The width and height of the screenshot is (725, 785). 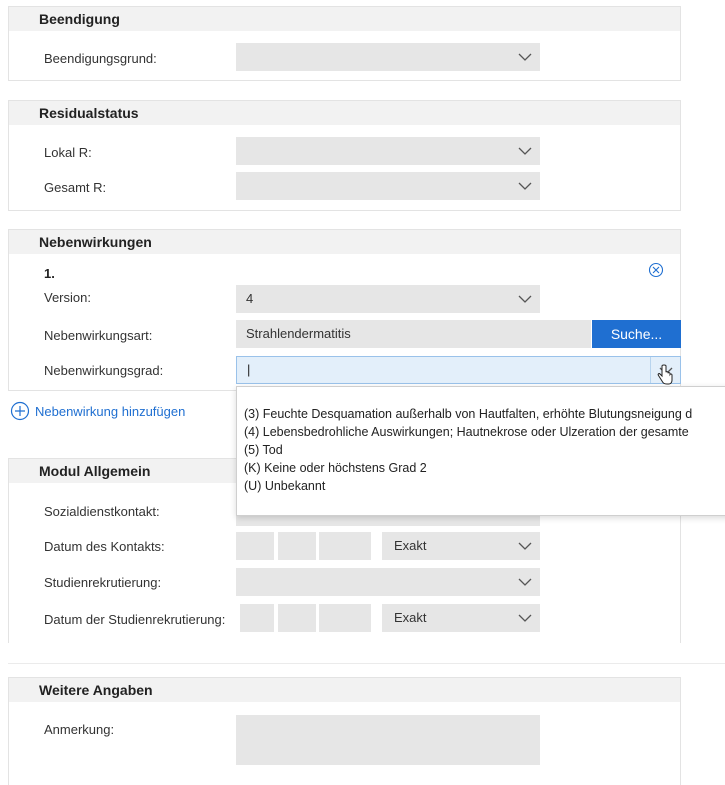 What do you see at coordinates (461, 618) in the screenshot?
I see `select-studien-datum-mode: Exakt` at bounding box center [461, 618].